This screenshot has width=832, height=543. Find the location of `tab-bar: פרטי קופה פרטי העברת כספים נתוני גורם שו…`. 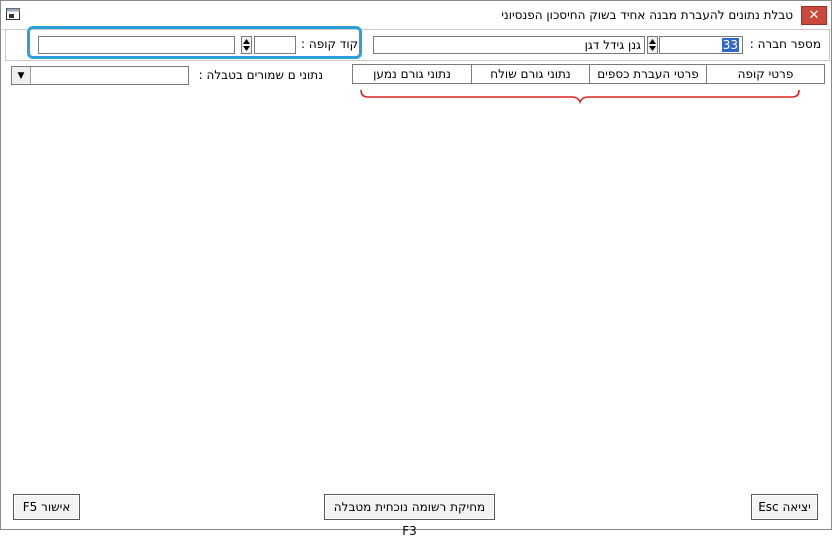

tab-bar: פרטי קופה פרטי העברת כספים נתוני גורם שו… is located at coordinates (588, 74).